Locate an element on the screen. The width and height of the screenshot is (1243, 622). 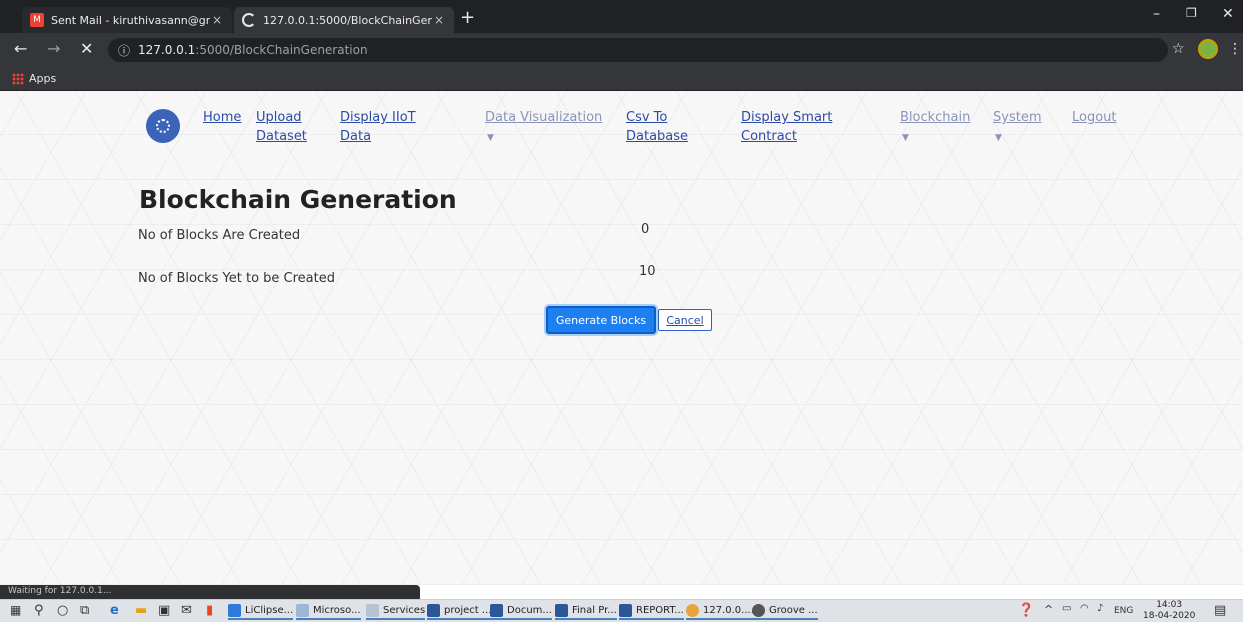
system-clock: 14:03 18-04-2020 is located at coordinates (1169, 611).